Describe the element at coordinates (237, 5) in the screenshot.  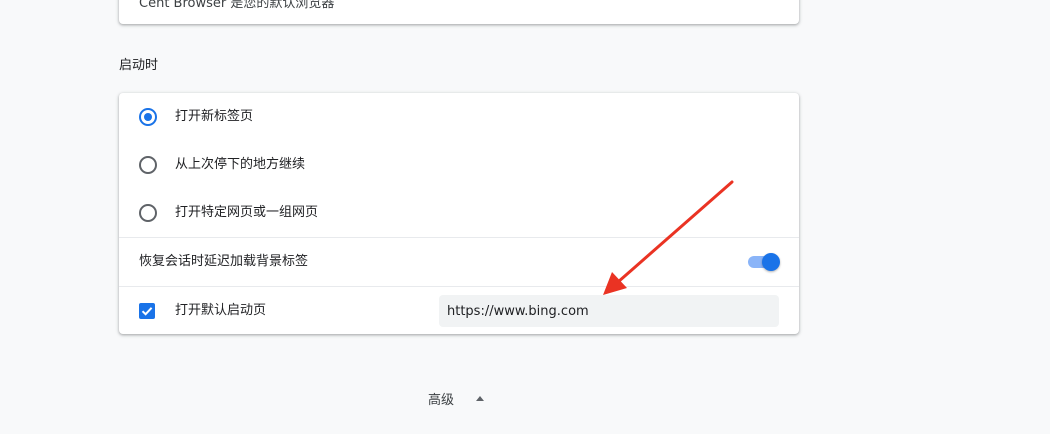
I see `default-browser-status: Cent Browser 是您的默认浏览器` at that location.